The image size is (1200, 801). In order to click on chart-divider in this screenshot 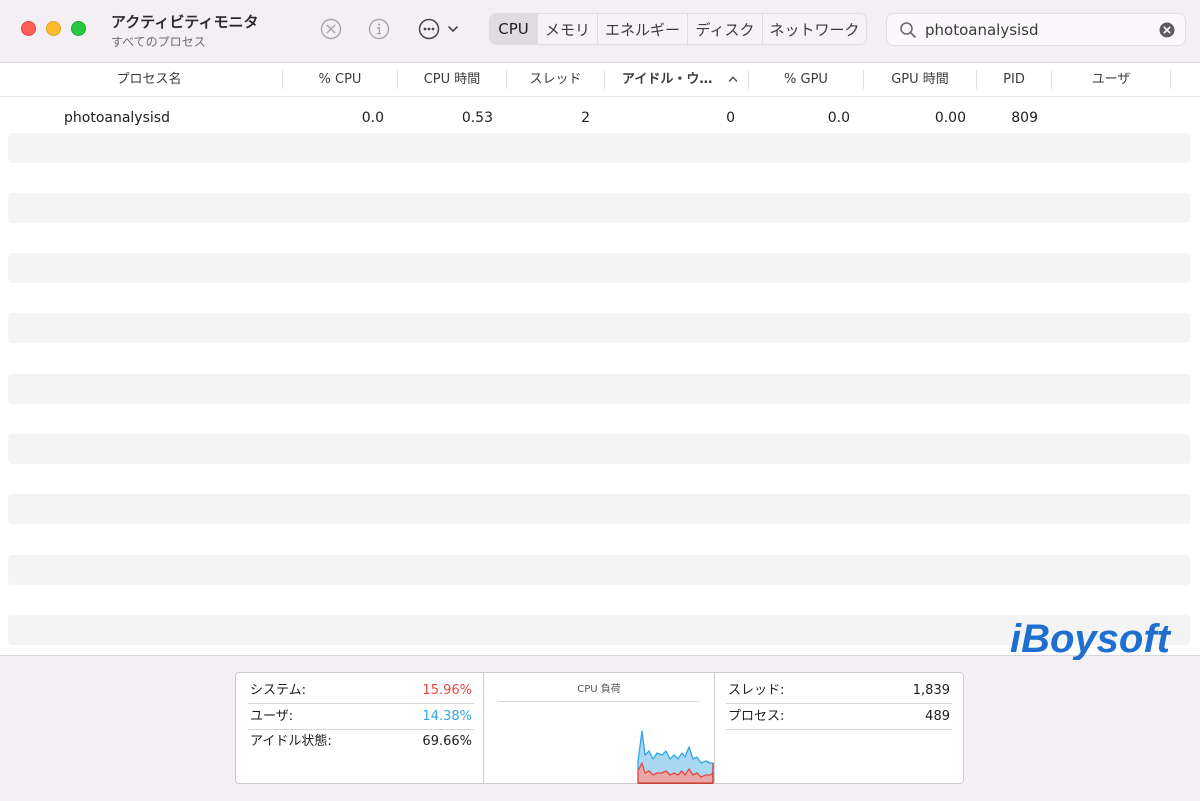, I will do `click(599, 701)`.